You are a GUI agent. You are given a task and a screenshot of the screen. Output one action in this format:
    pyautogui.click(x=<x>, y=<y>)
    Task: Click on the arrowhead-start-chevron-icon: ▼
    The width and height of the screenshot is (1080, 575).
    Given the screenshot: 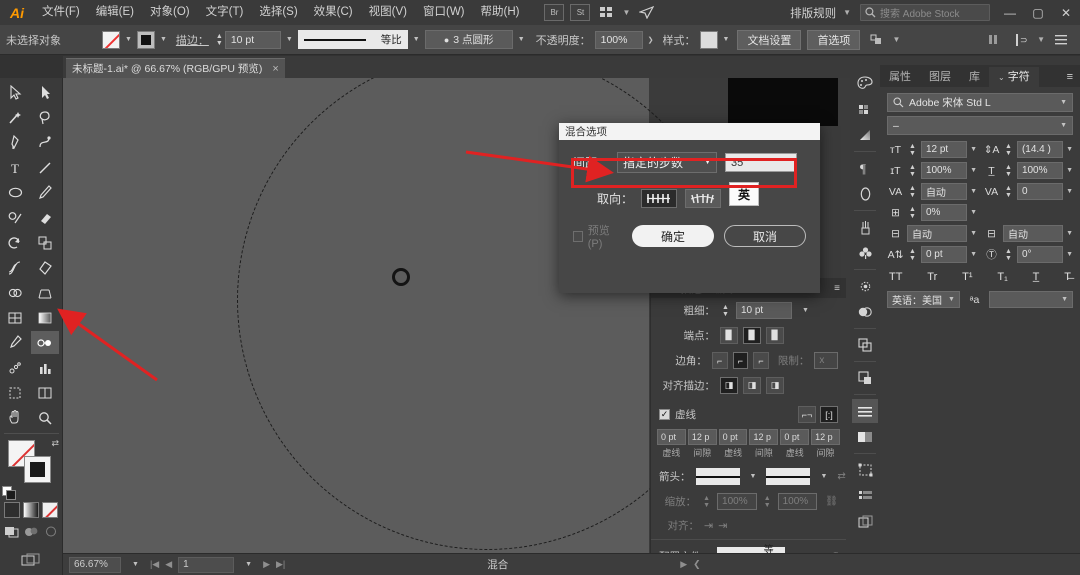 What is the action you would take?
    pyautogui.click(x=753, y=476)
    